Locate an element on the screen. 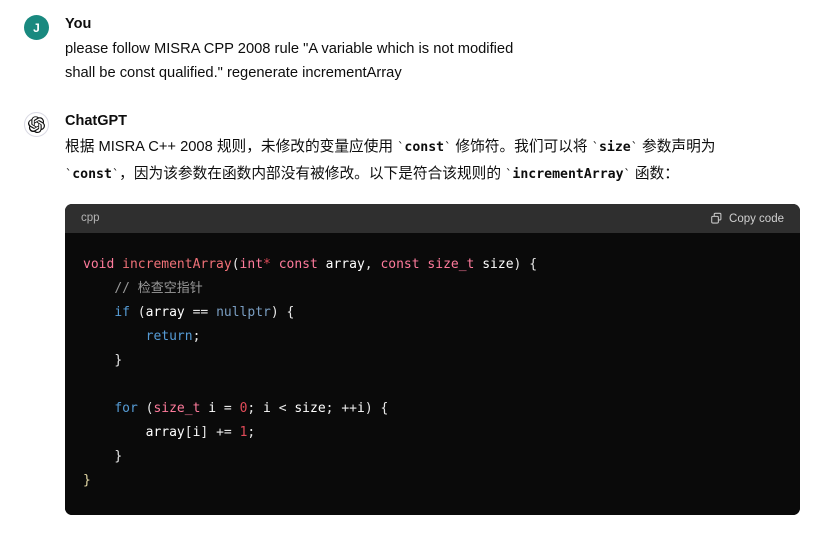  assistant-avatar-column is located at coordinates (39, 124).